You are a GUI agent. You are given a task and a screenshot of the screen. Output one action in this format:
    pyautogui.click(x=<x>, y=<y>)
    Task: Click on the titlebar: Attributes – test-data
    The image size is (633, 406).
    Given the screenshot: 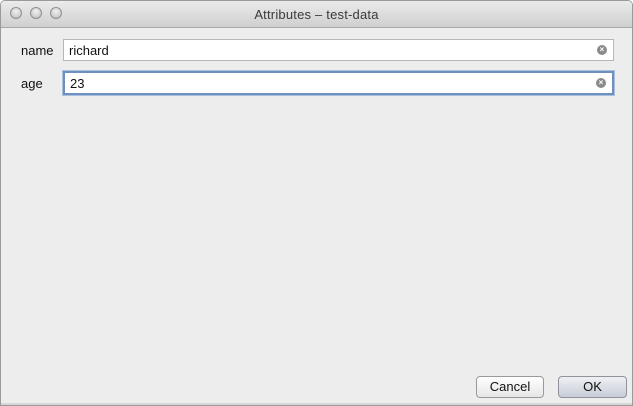 What is the action you would take?
    pyautogui.click(x=316, y=14)
    